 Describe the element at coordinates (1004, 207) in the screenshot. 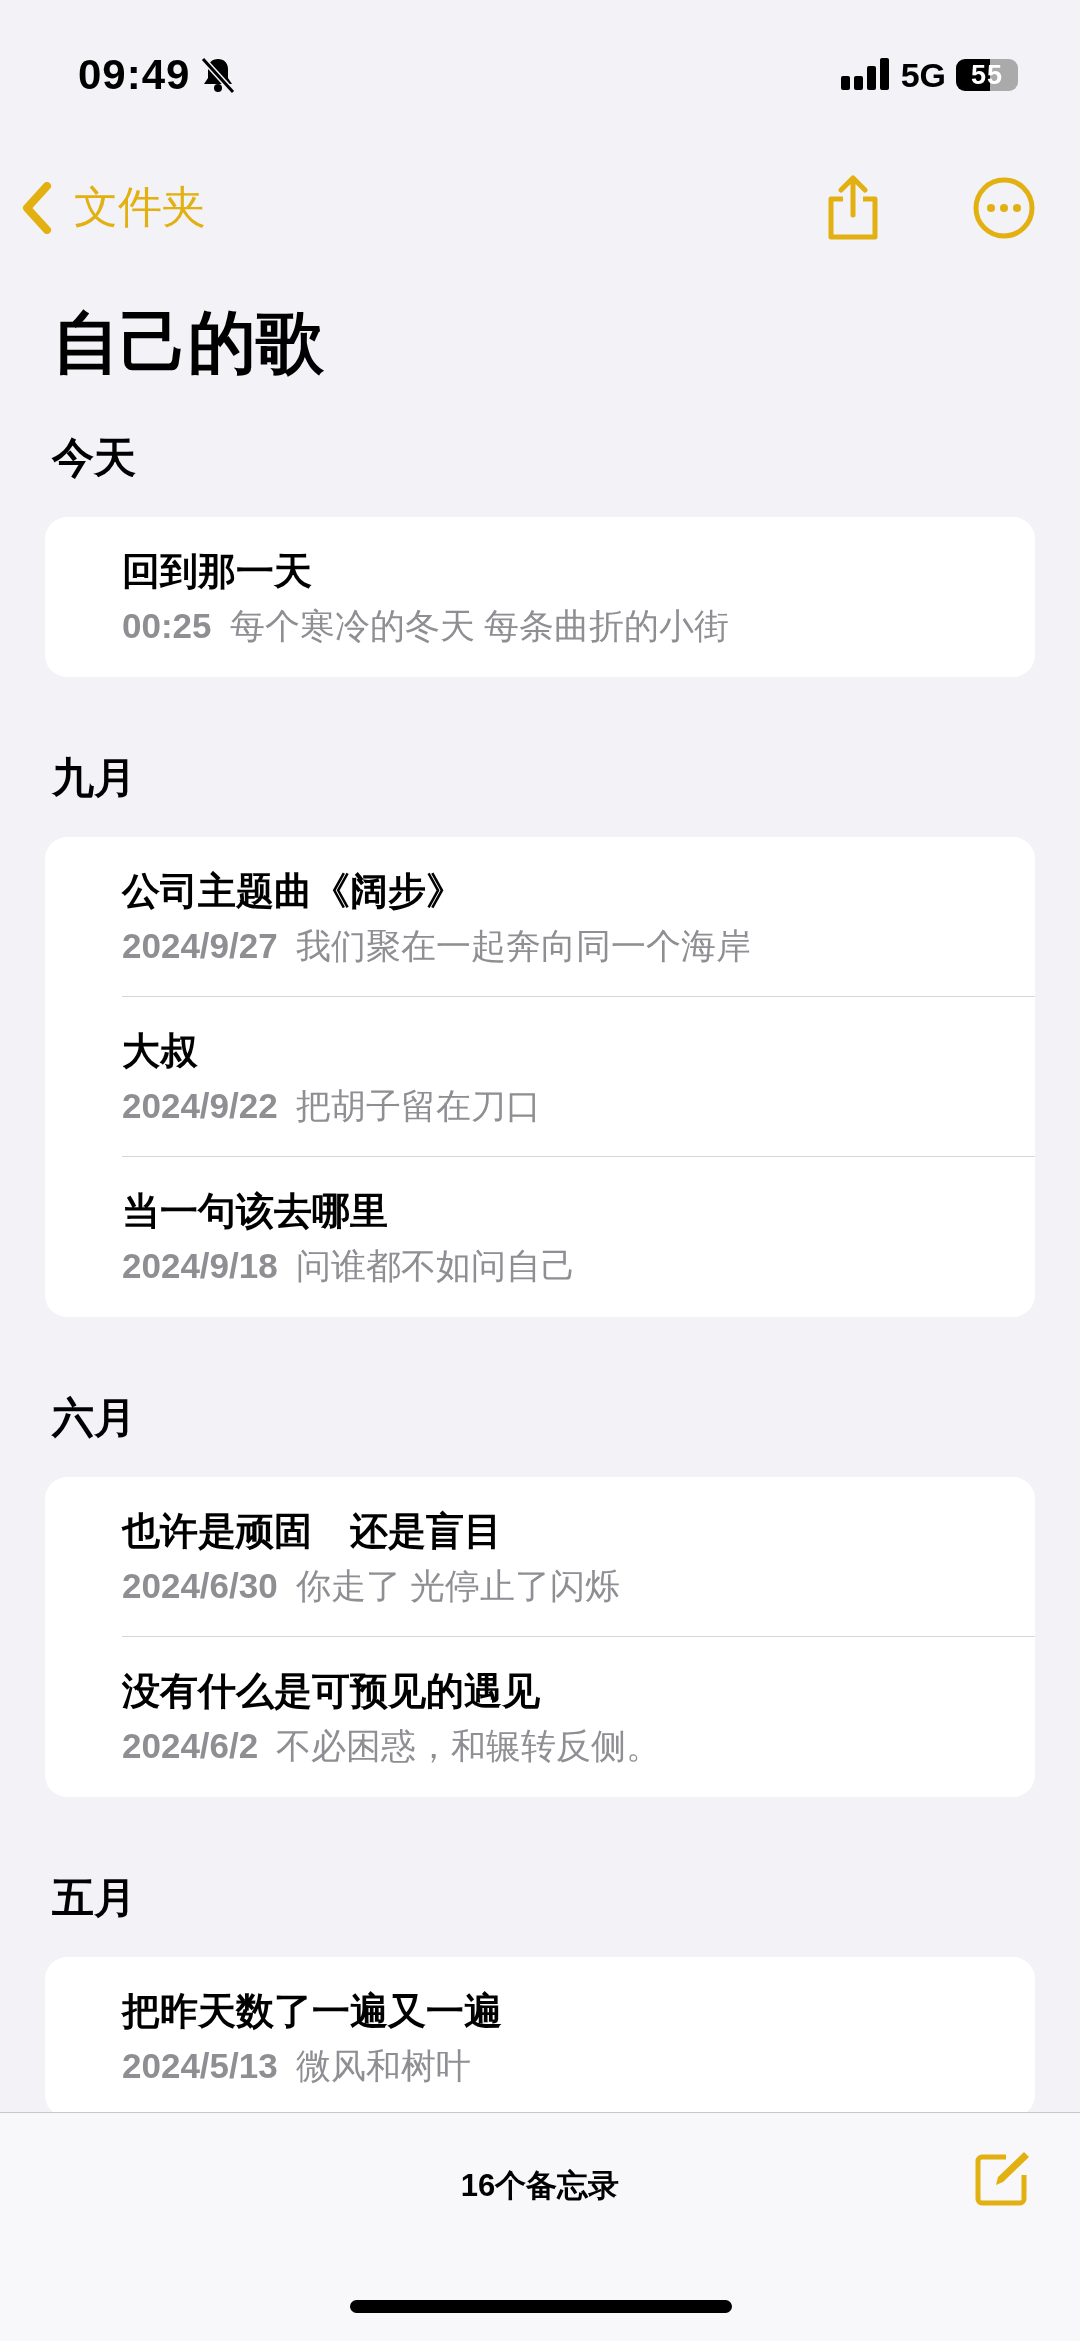

I see `more-icon` at that location.